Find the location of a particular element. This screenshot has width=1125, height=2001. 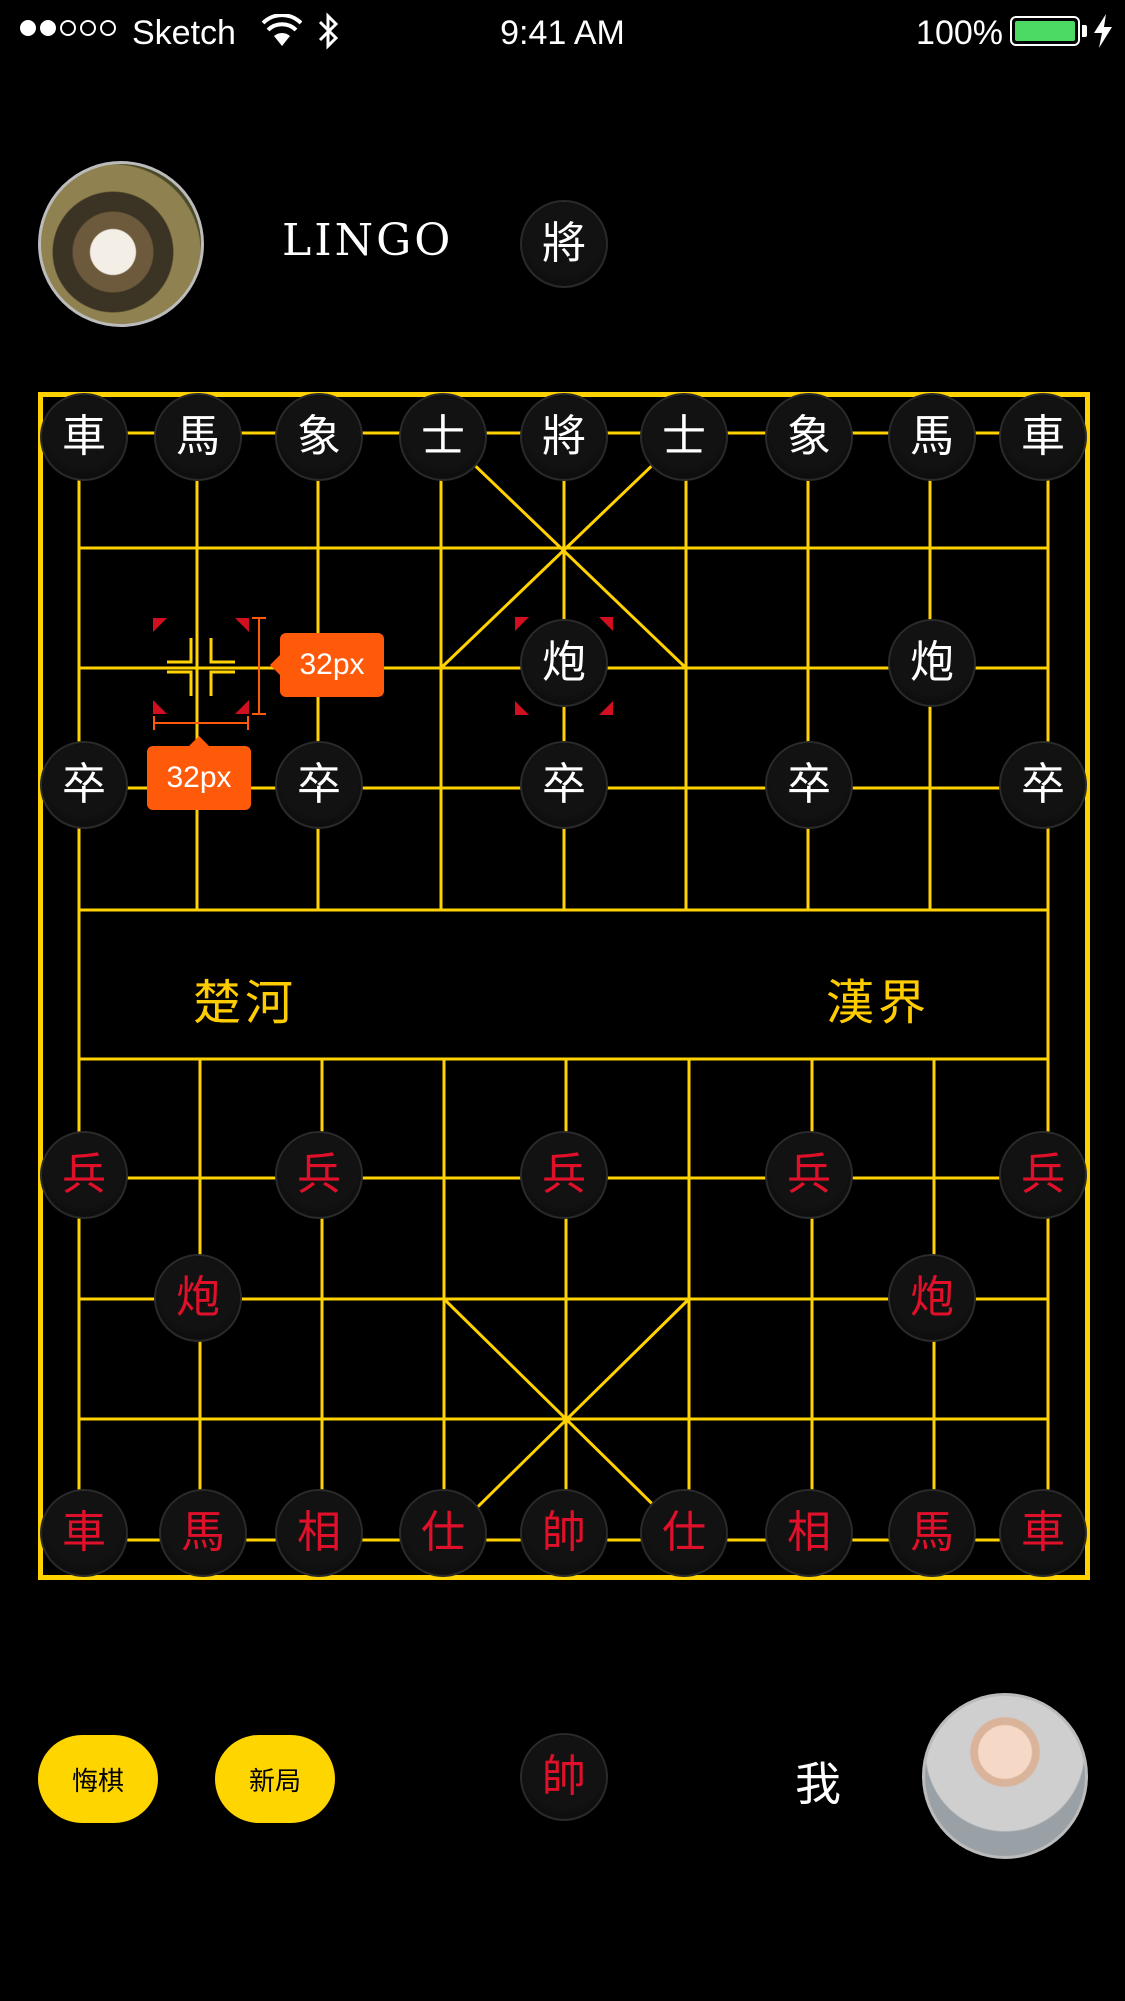

new-game-button: 新局 is located at coordinates (275, 1779).